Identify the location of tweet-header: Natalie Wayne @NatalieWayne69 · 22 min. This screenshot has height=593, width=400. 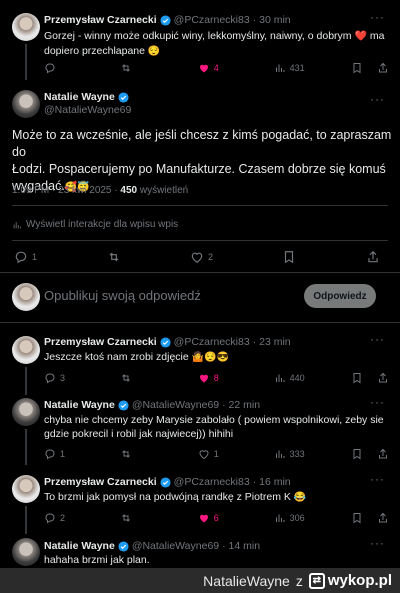
(152, 405).